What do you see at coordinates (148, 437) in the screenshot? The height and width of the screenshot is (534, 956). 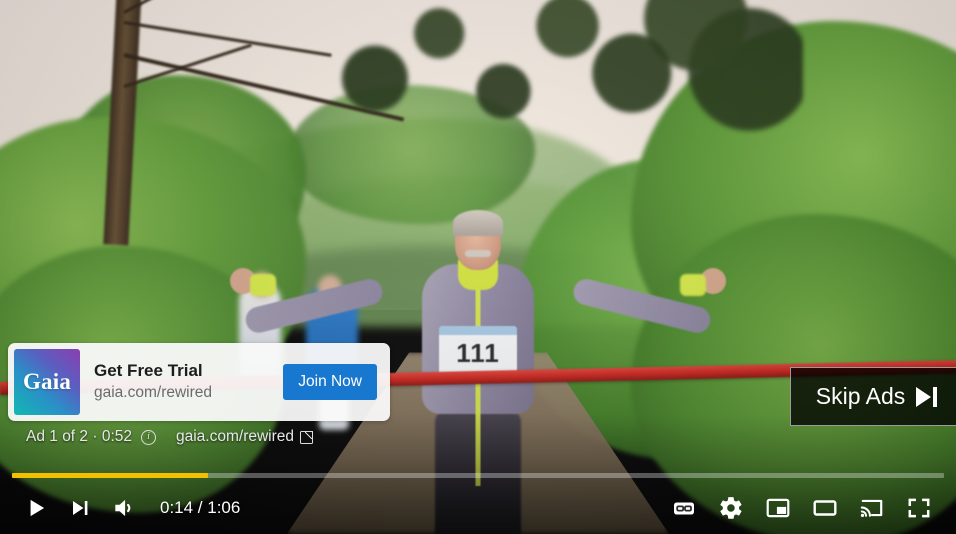 I see `info-icon: i` at bounding box center [148, 437].